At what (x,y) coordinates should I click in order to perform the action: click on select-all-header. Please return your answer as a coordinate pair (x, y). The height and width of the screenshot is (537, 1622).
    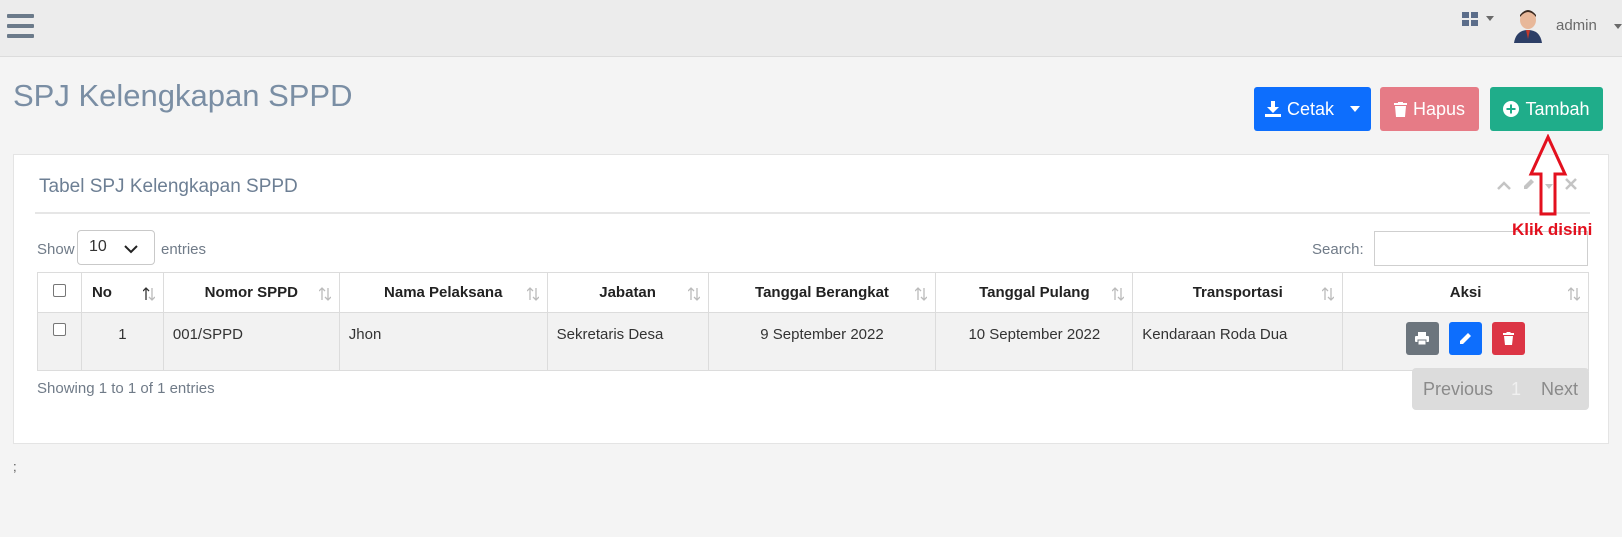
    Looking at the image, I should click on (59, 292).